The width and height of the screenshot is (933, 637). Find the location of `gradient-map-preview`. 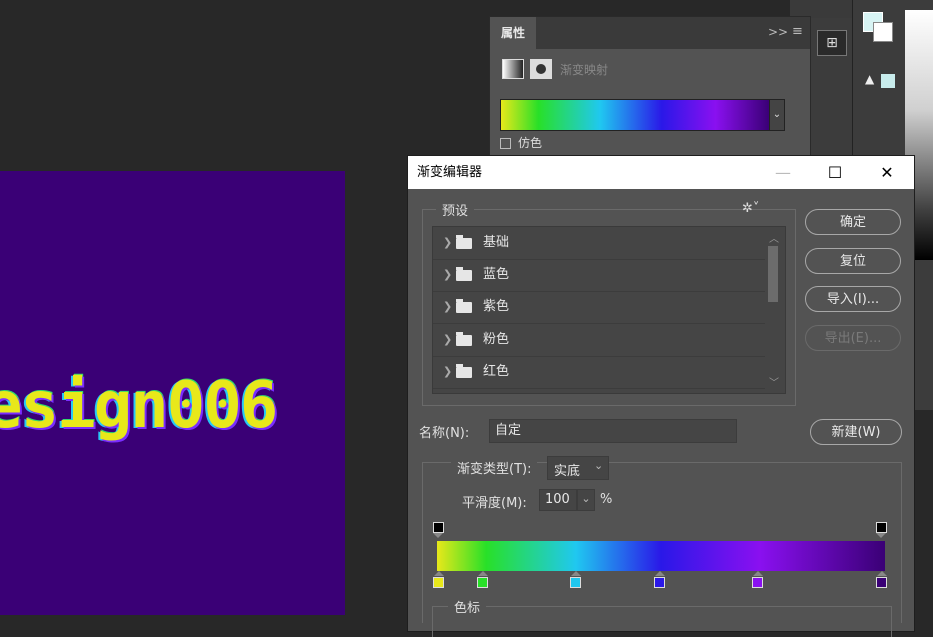

gradient-map-preview is located at coordinates (635, 115).